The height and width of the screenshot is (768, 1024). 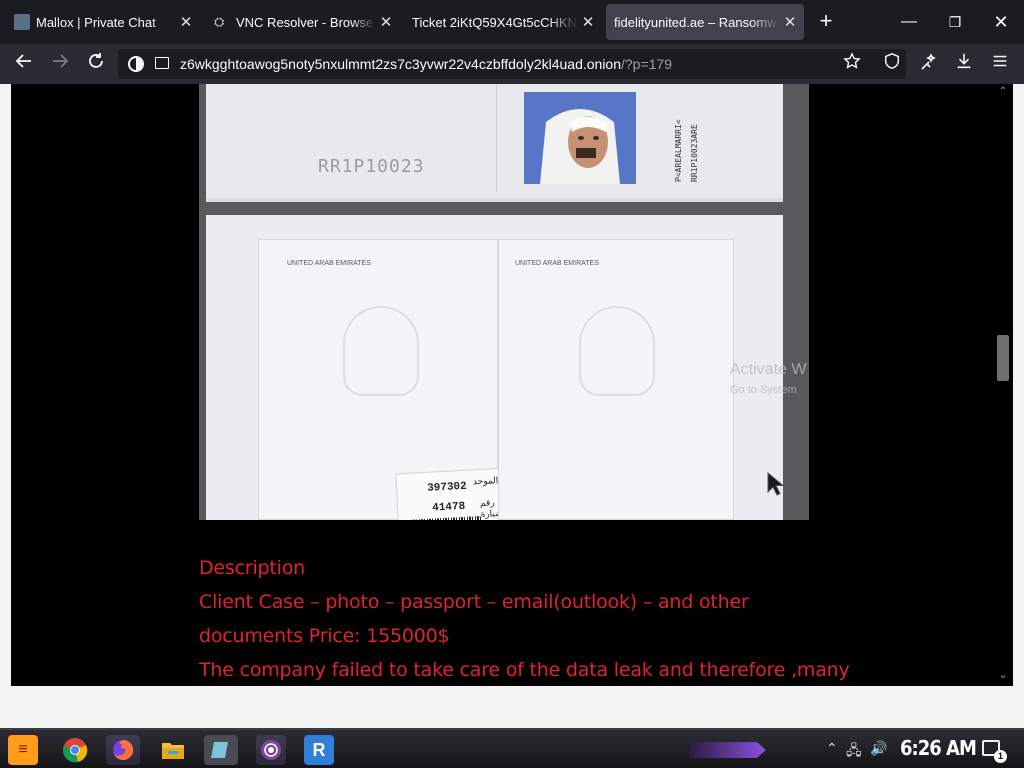 I want to click on tor-browser-icon, so click(x=271, y=750).